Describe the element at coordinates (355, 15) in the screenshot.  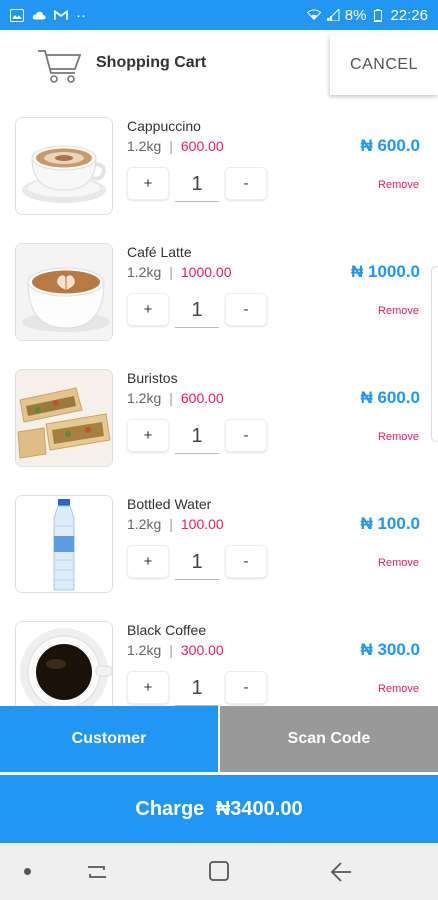
I see `battery-percent: 8%` at that location.